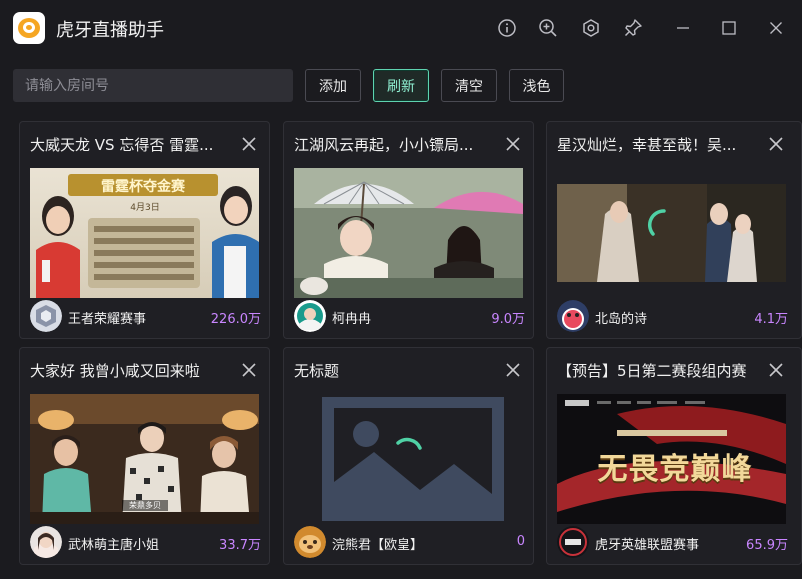  What do you see at coordinates (520, 541) in the screenshot?
I see `viewer-count: 0` at bounding box center [520, 541].